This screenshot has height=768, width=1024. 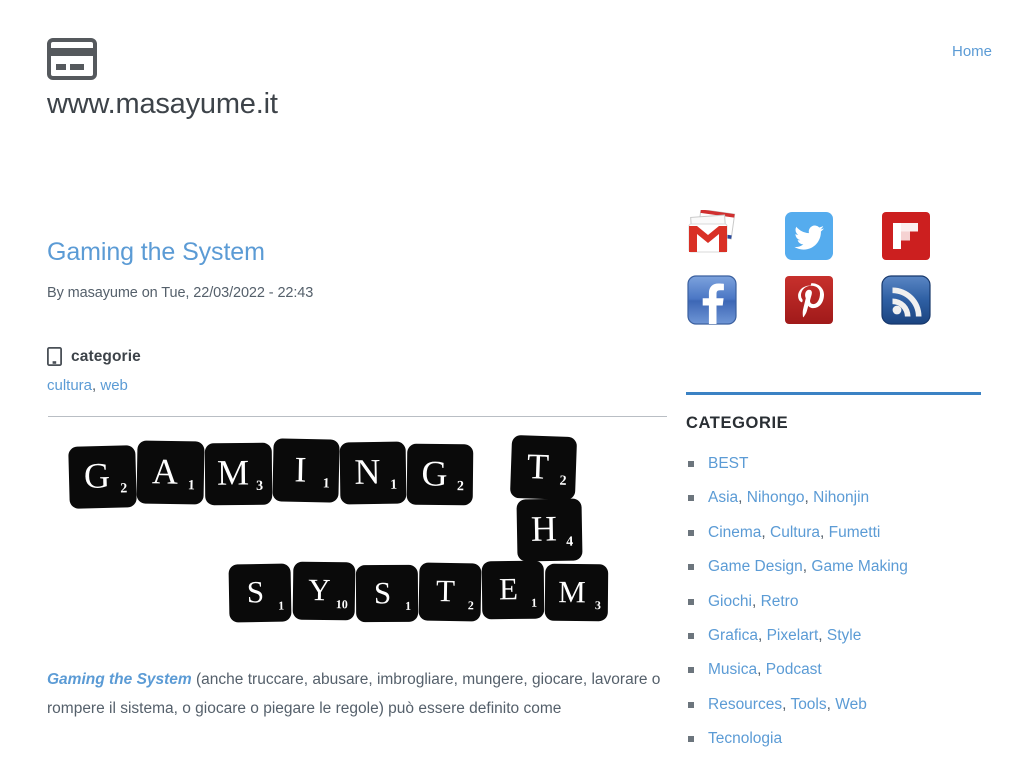 I want to click on scrabble-tile: I 1, so click(x=306, y=470).